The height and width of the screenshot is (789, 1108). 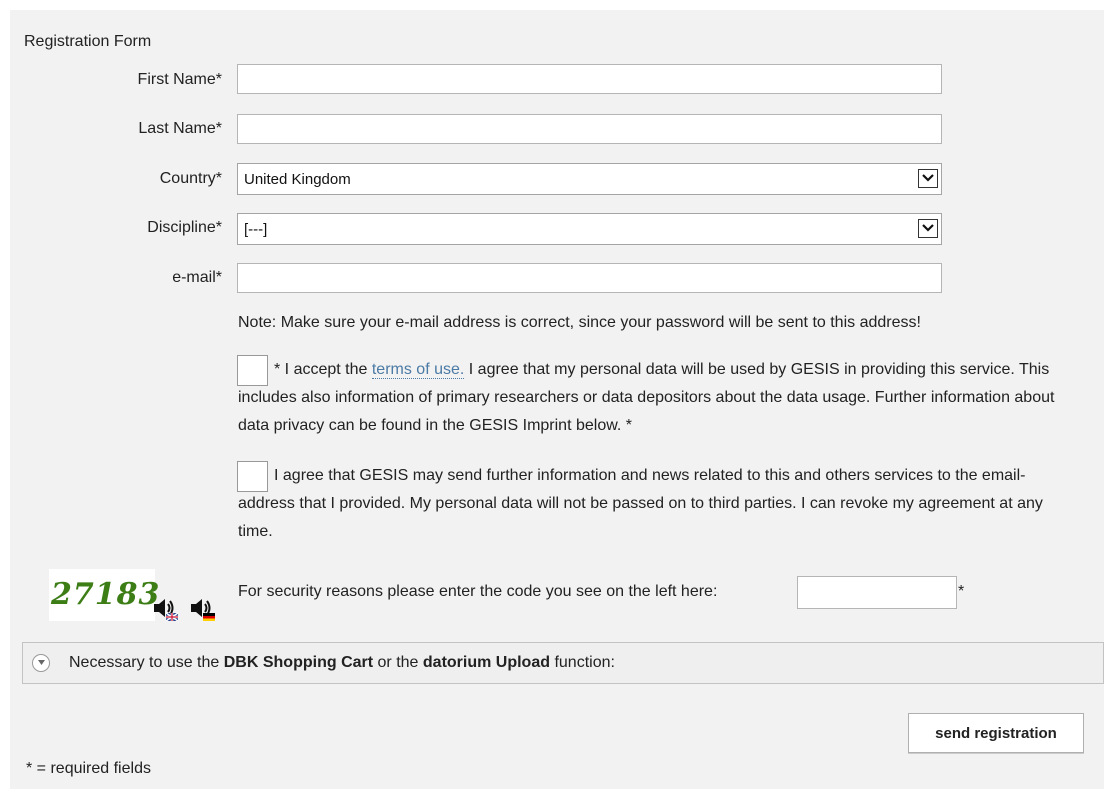 I want to click on section-suffix: function:, so click(x=582, y=662).